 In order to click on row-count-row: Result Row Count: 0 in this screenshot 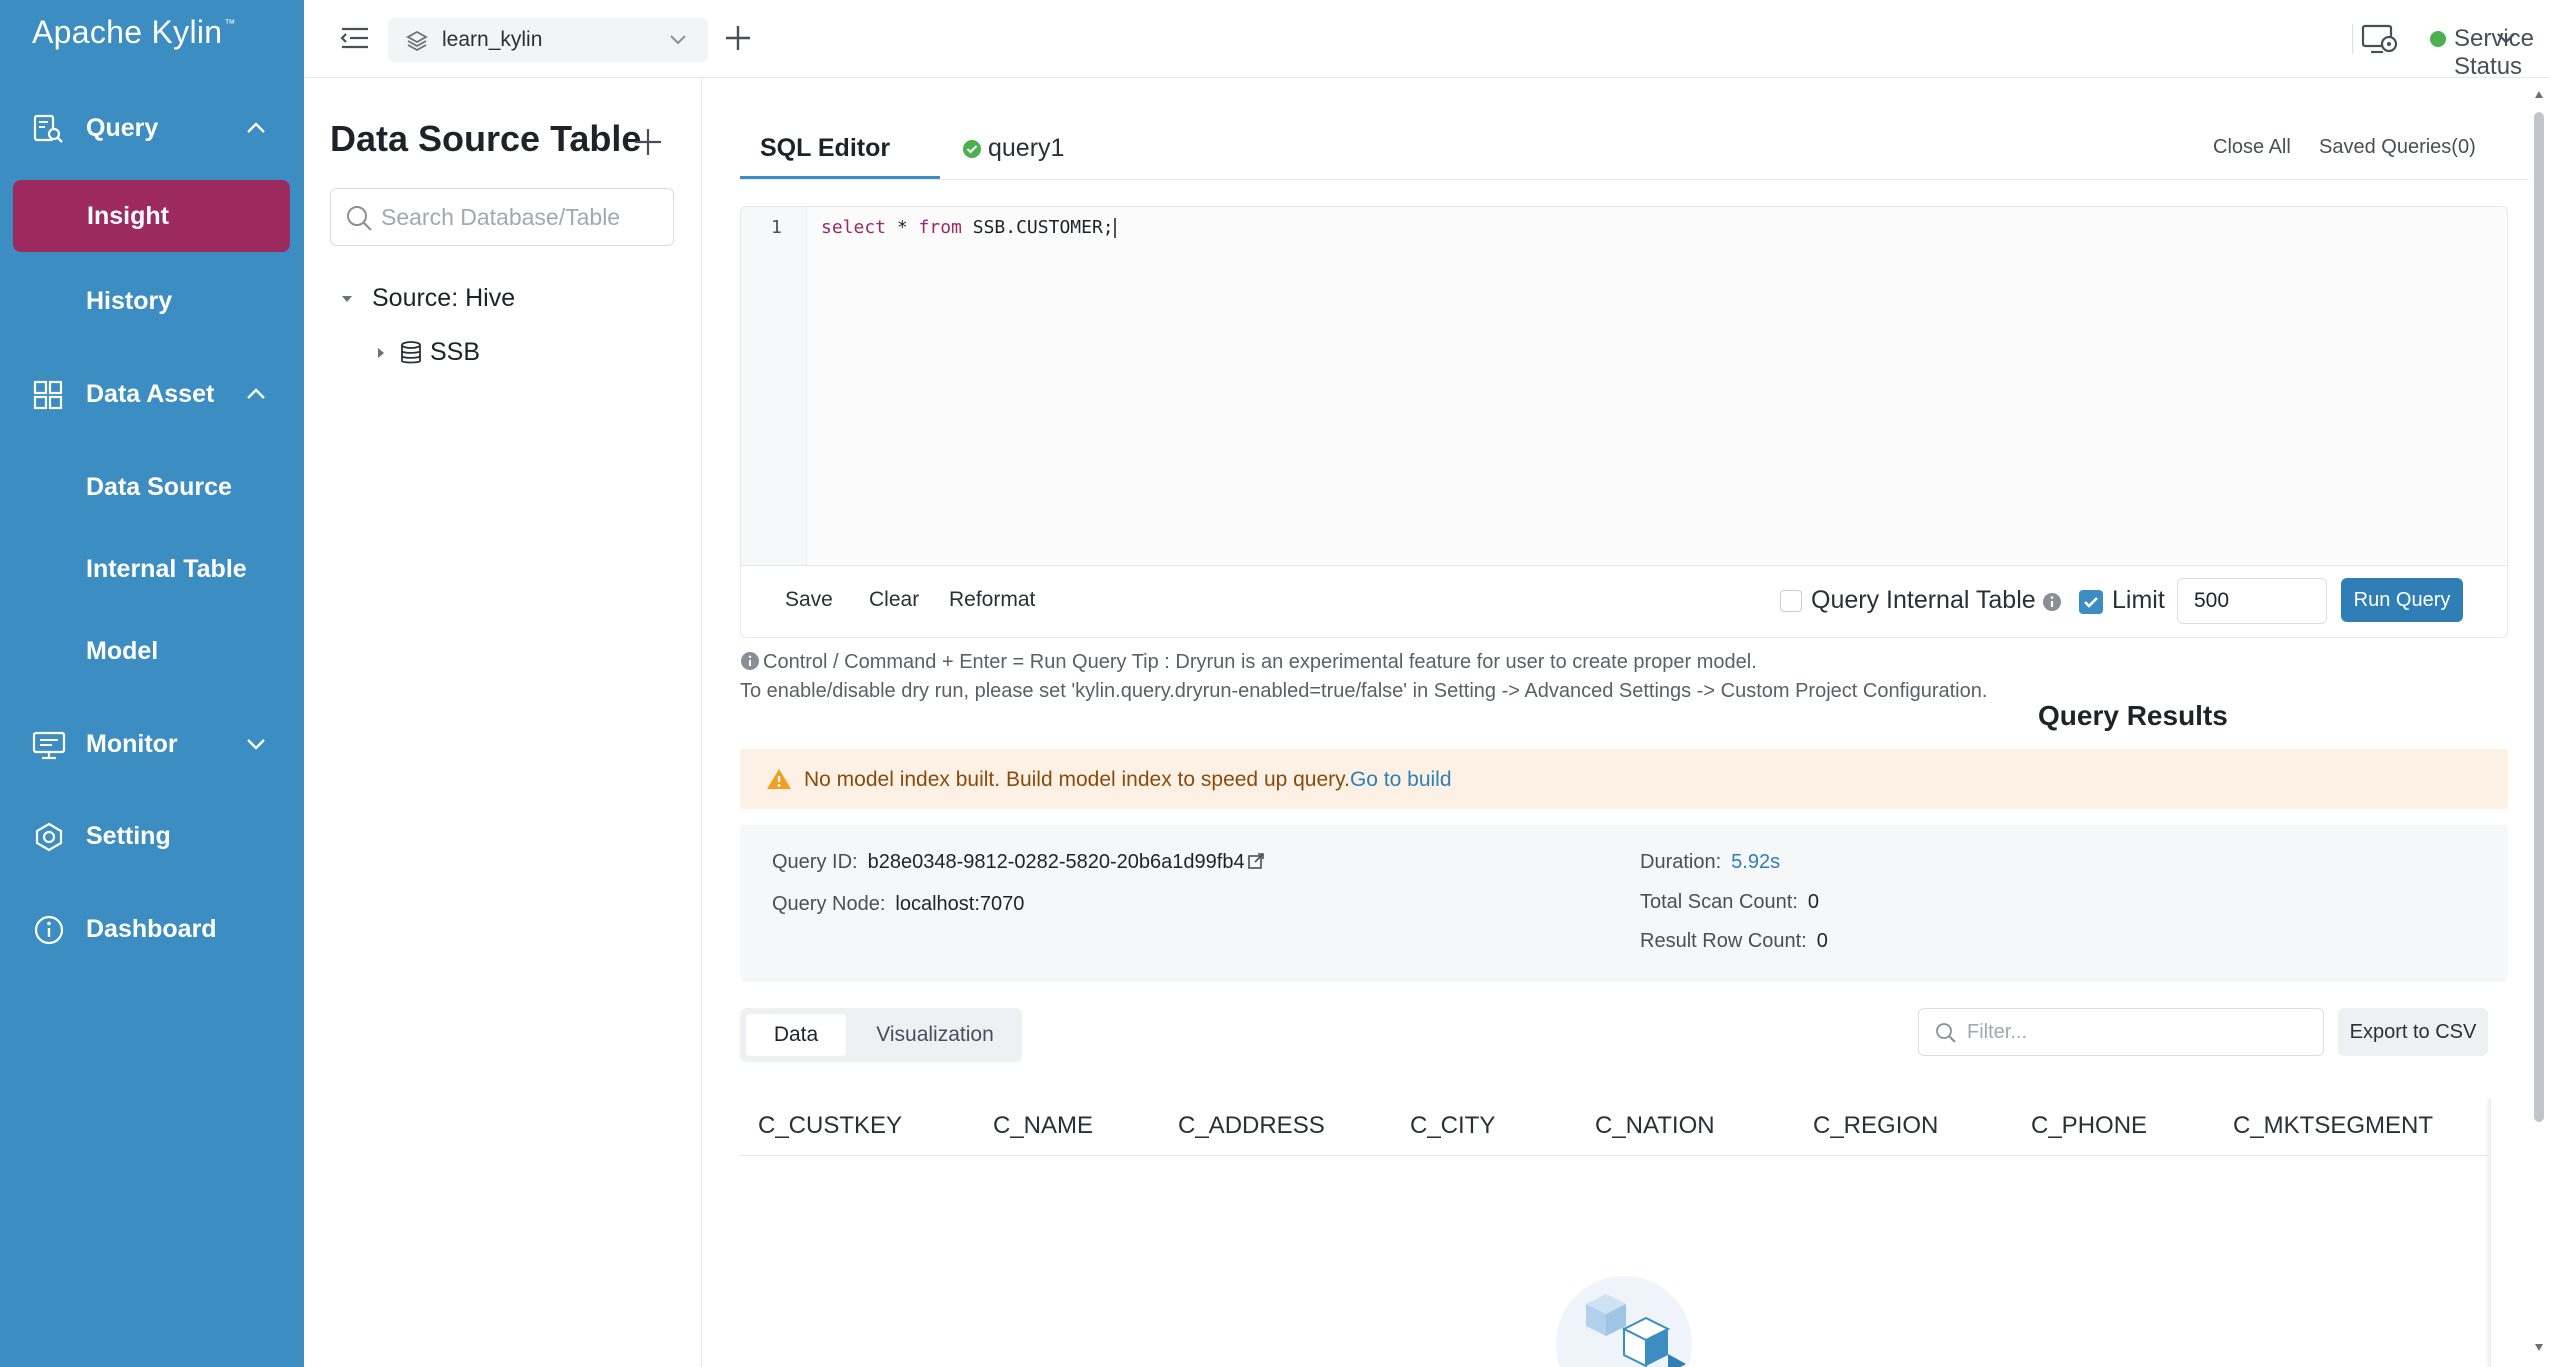, I will do `click(1734, 941)`.